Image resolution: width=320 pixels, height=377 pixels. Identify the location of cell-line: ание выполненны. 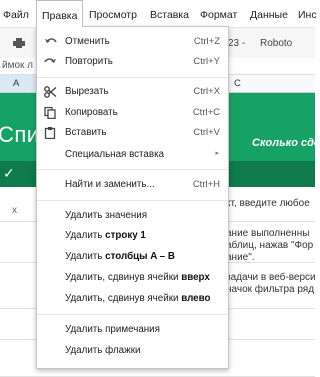
(268, 233).